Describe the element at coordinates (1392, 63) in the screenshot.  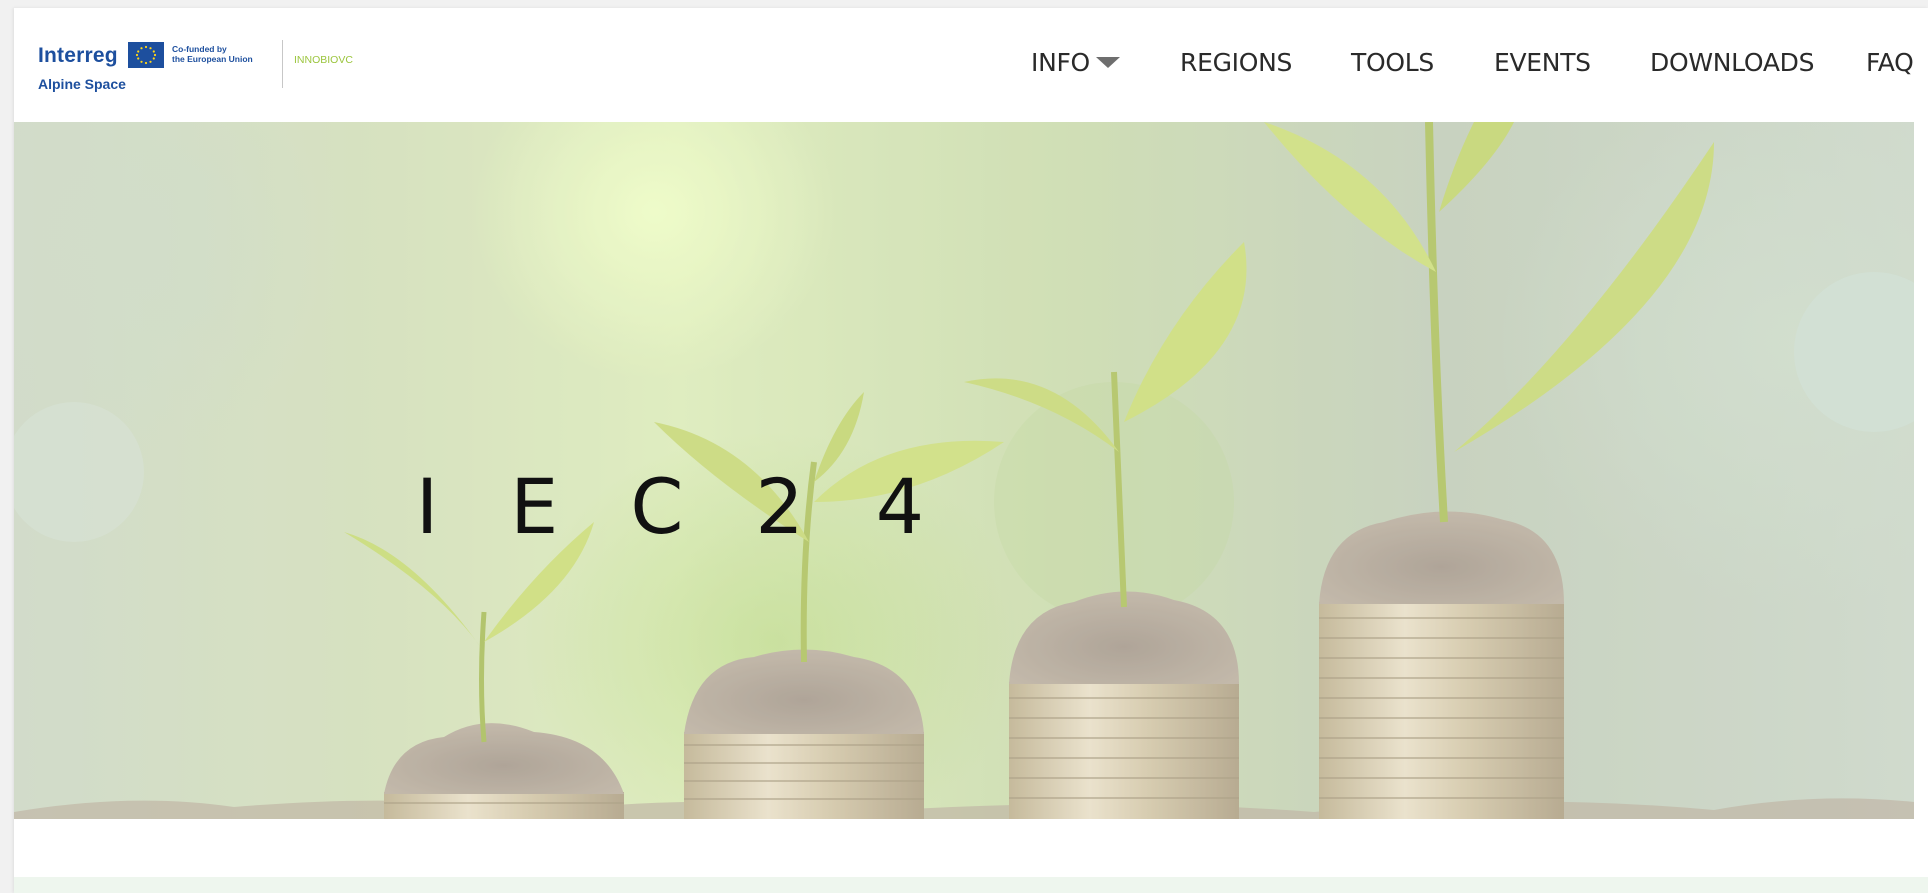
I see `nav-item-tools: TOOLS` at that location.